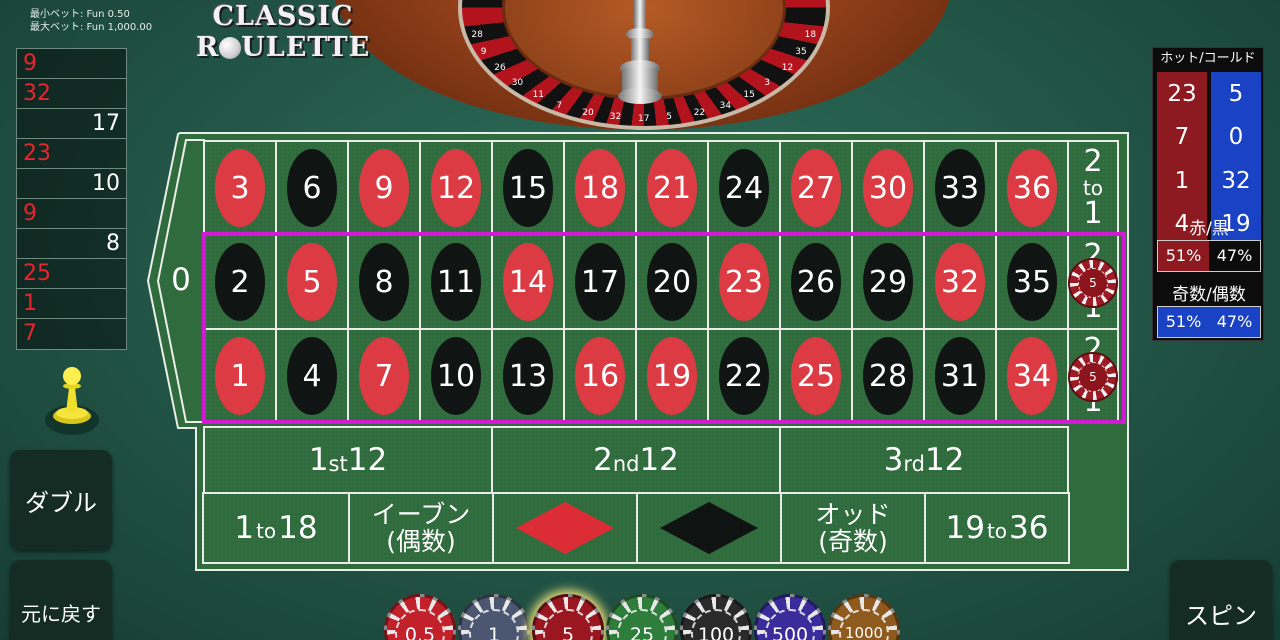 The image size is (1280, 640). Describe the element at coordinates (600, 282) in the screenshot. I see `number-cell-17: 17` at that location.